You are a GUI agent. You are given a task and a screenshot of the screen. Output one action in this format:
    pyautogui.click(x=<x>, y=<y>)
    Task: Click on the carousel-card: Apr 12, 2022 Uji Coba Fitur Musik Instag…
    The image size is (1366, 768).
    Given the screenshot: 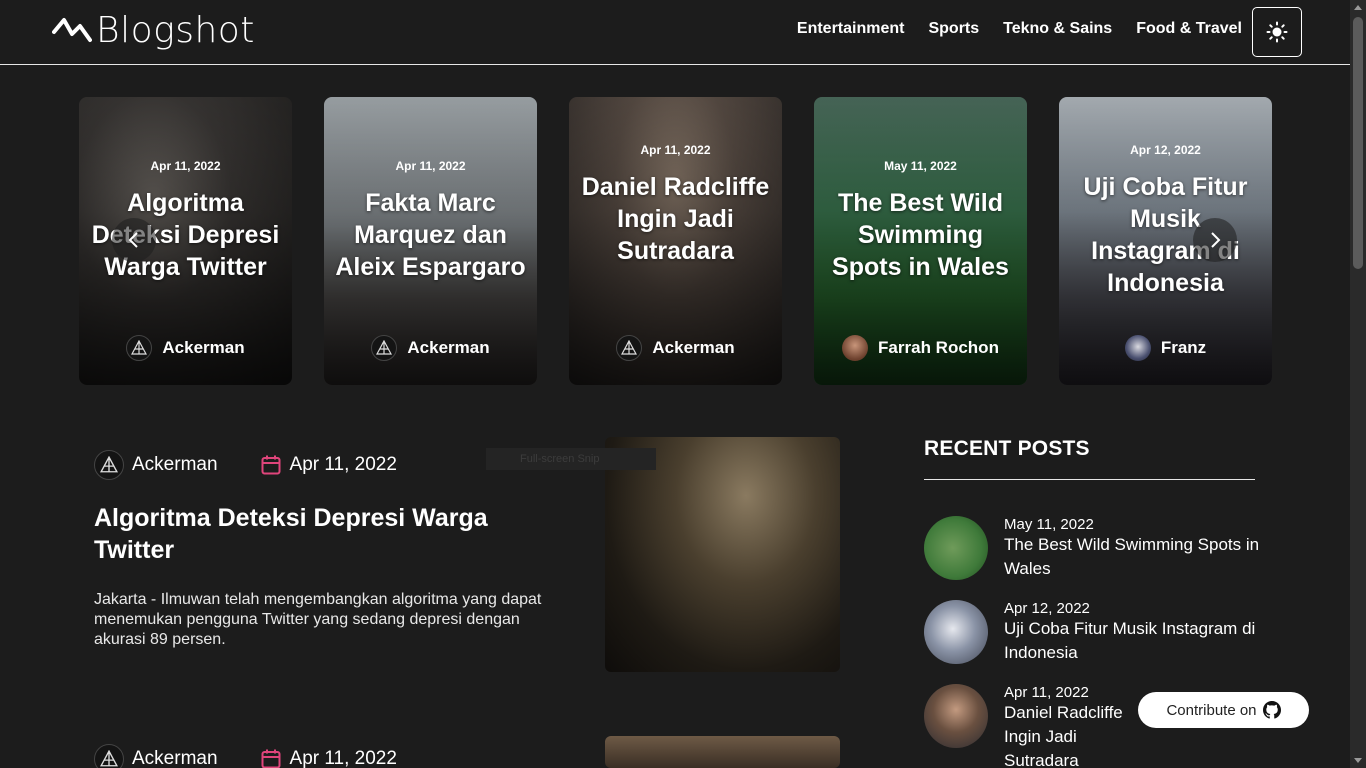 What is the action you would take?
    pyautogui.click(x=1165, y=241)
    